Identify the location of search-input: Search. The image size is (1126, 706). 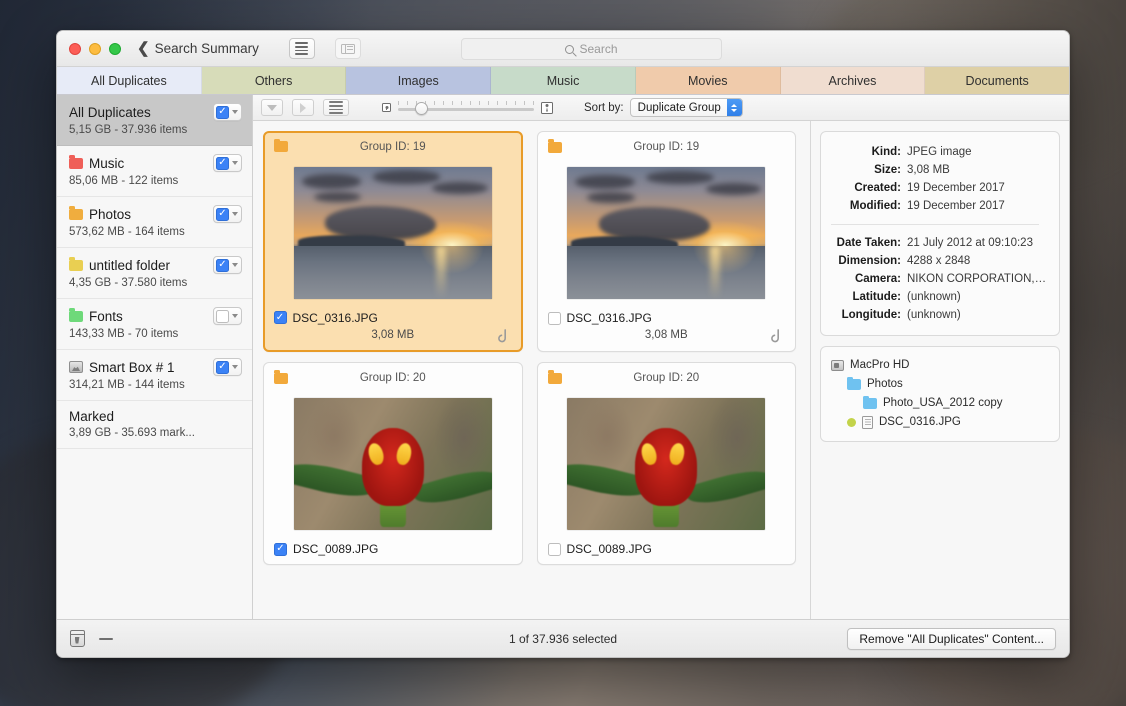
(591, 49).